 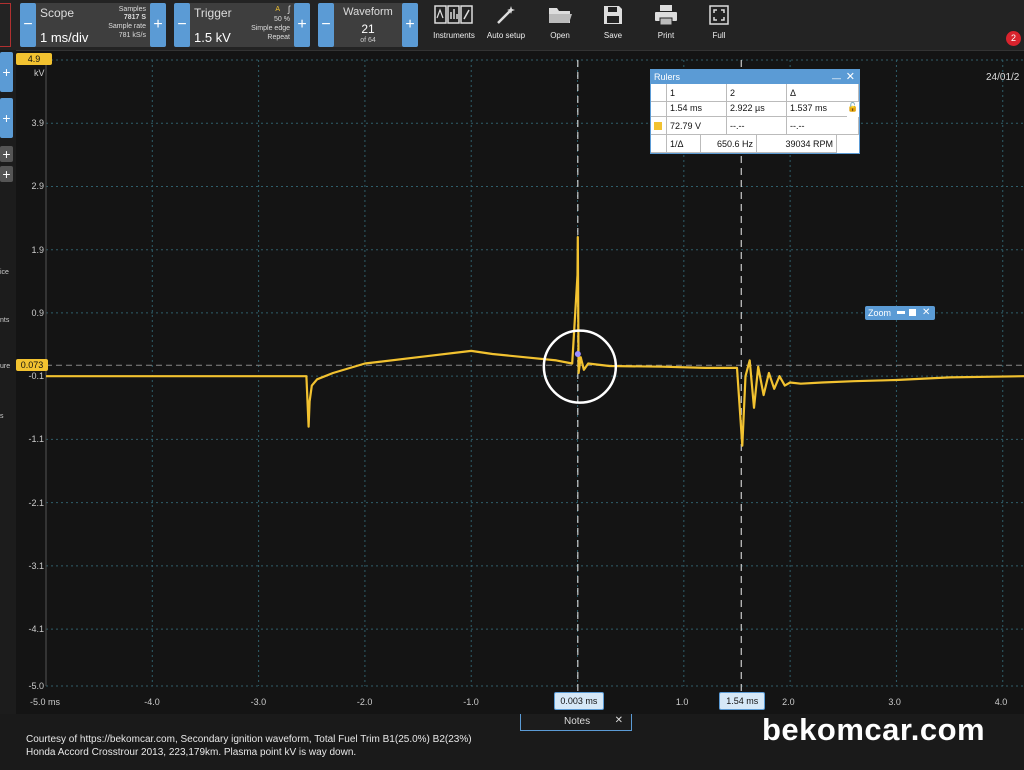 What do you see at coordinates (1001, 702) in the screenshot?
I see `x-tick-label: 4.0` at bounding box center [1001, 702].